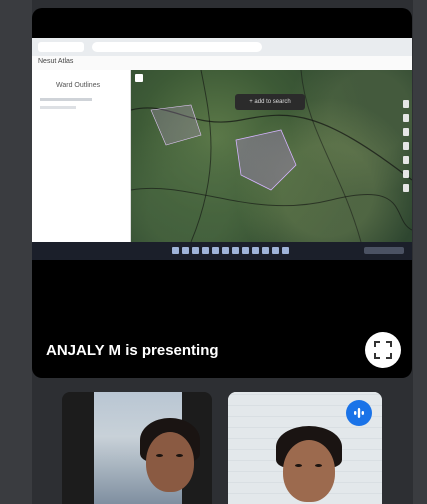 Image resolution: width=427 pixels, height=504 pixels. Describe the element at coordinates (222, 63) in the screenshot. I see `app-toolbar: Nesut Atlas` at that location.